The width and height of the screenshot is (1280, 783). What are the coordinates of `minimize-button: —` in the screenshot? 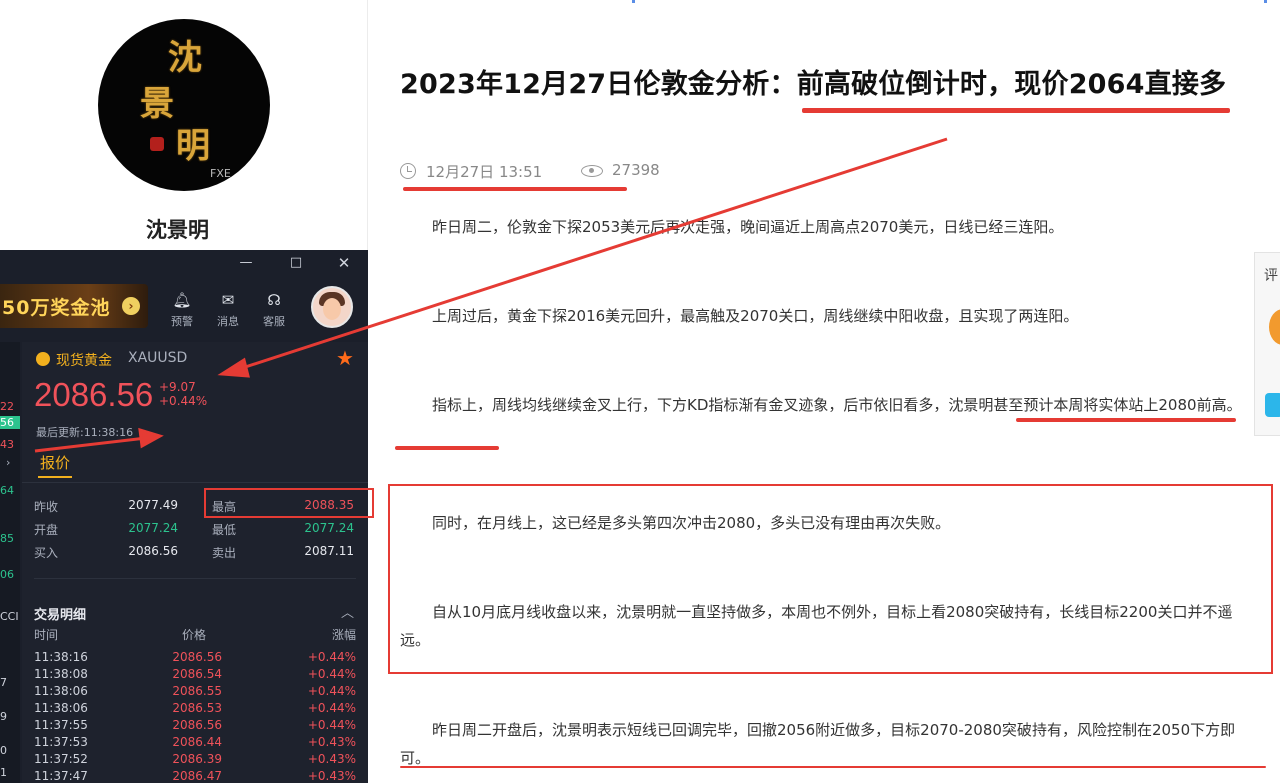 It's located at (246, 263).